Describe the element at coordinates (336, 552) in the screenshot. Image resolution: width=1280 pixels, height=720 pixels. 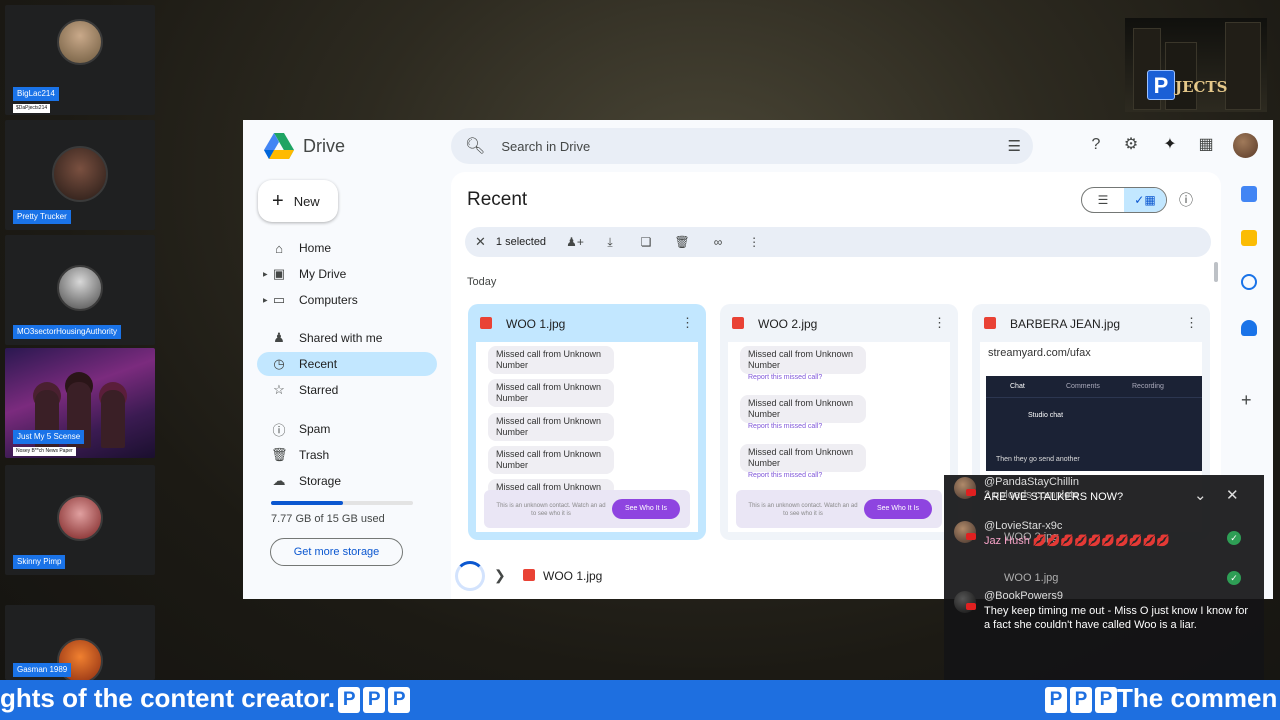
I see `get-storage-button: Get more storage` at that location.